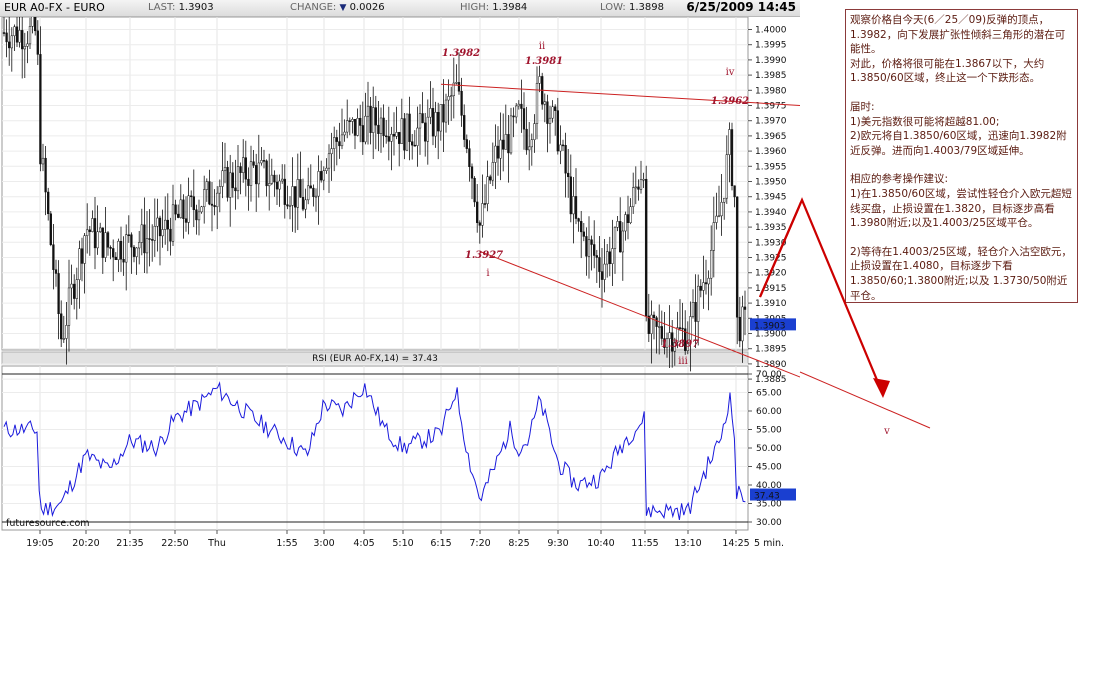  I want to click on time-tick-label: 14:25, so click(735, 543).